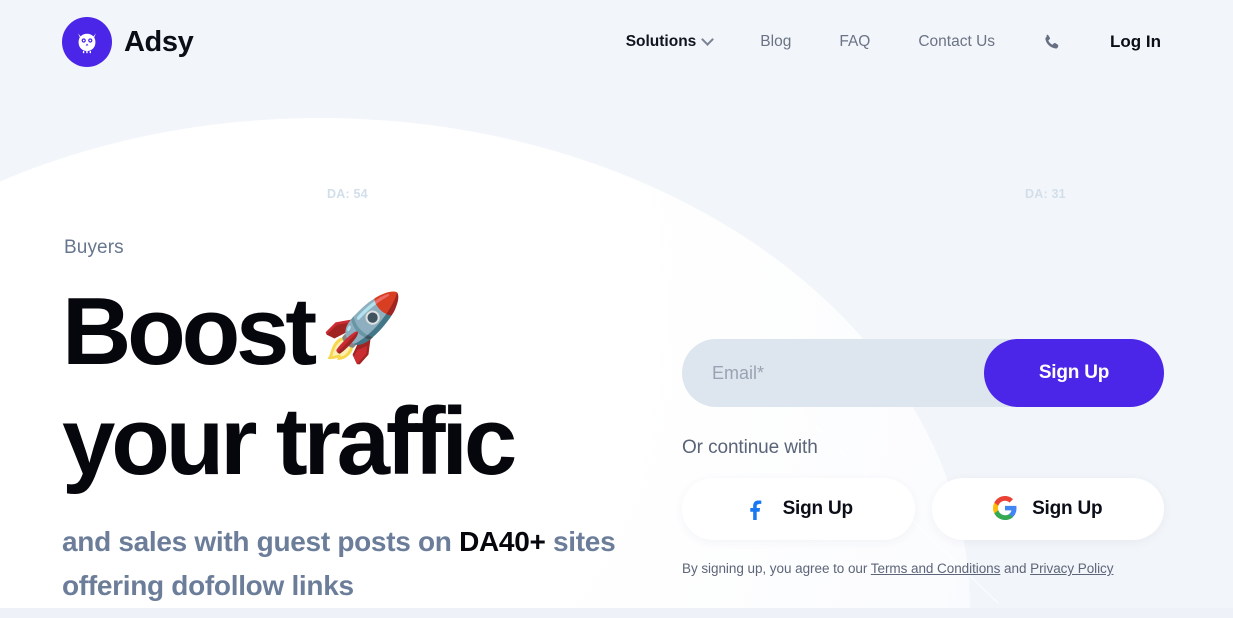 Image resolution: width=1233 pixels, height=618 pixels. What do you see at coordinates (189, 331) in the screenshot?
I see `headline-line-1: Boost` at bounding box center [189, 331].